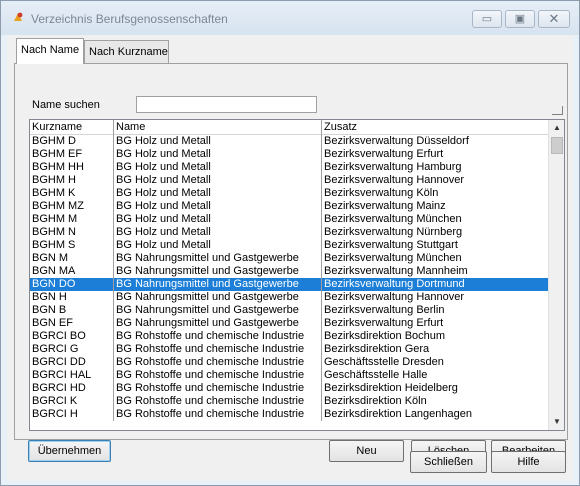  What do you see at coordinates (435, 127) in the screenshot?
I see `column-header-zusatz: Zusatz` at bounding box center [435, 127].